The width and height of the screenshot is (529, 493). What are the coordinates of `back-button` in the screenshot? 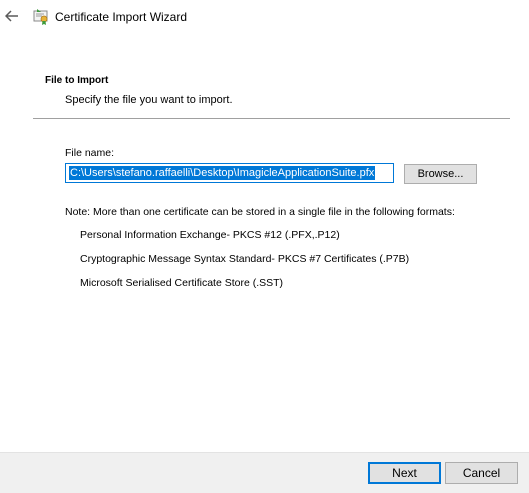 It's located at (12, 16).